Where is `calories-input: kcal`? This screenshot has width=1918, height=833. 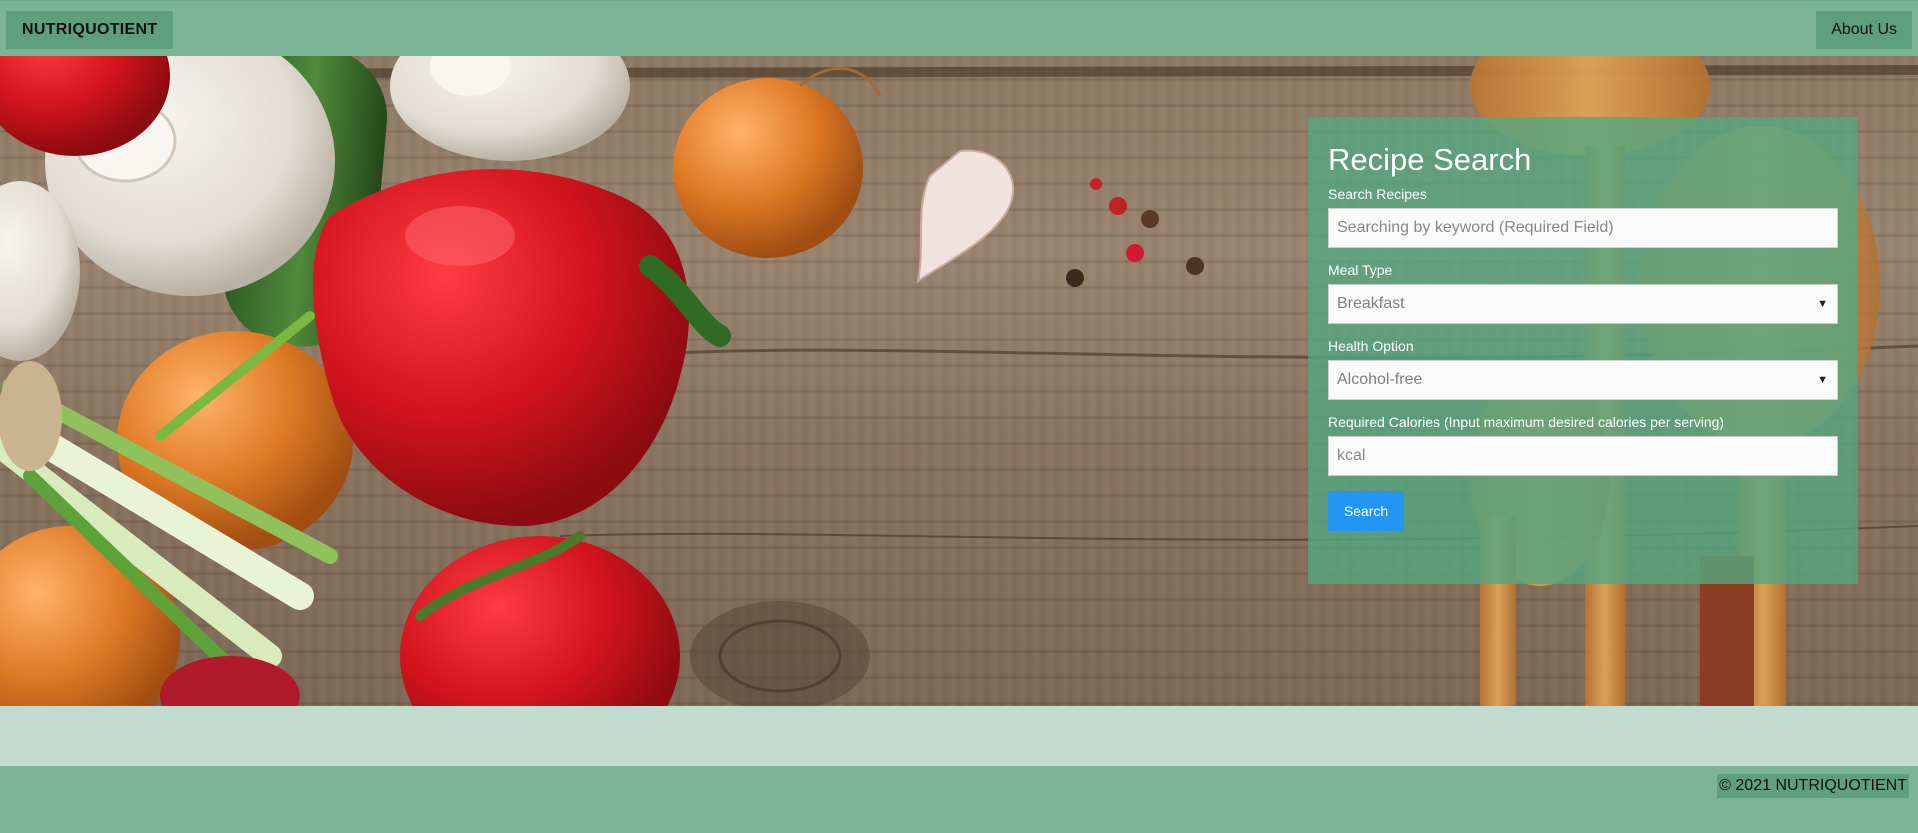 calories-input: kcal is located at coordinates (1583, 456).